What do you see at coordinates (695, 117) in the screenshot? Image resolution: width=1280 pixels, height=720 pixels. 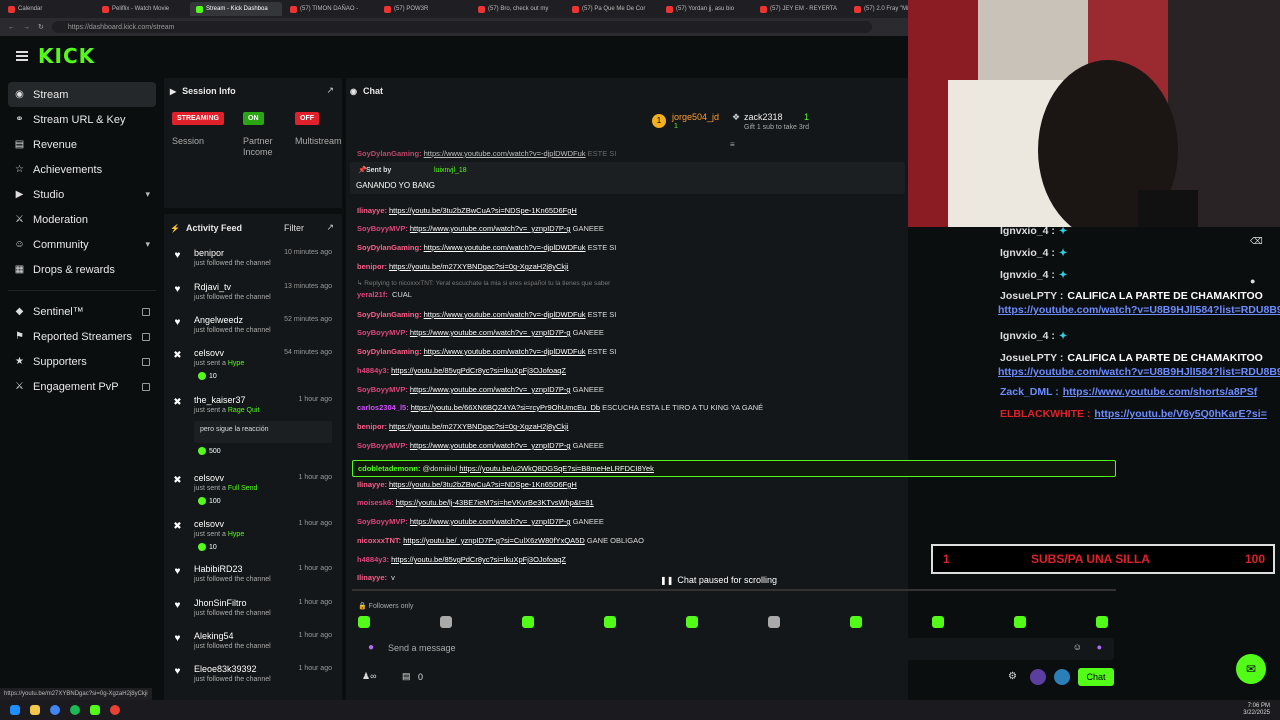 I see `top-gifter-1: jorge504_jd` at bounding box center [695, 117].